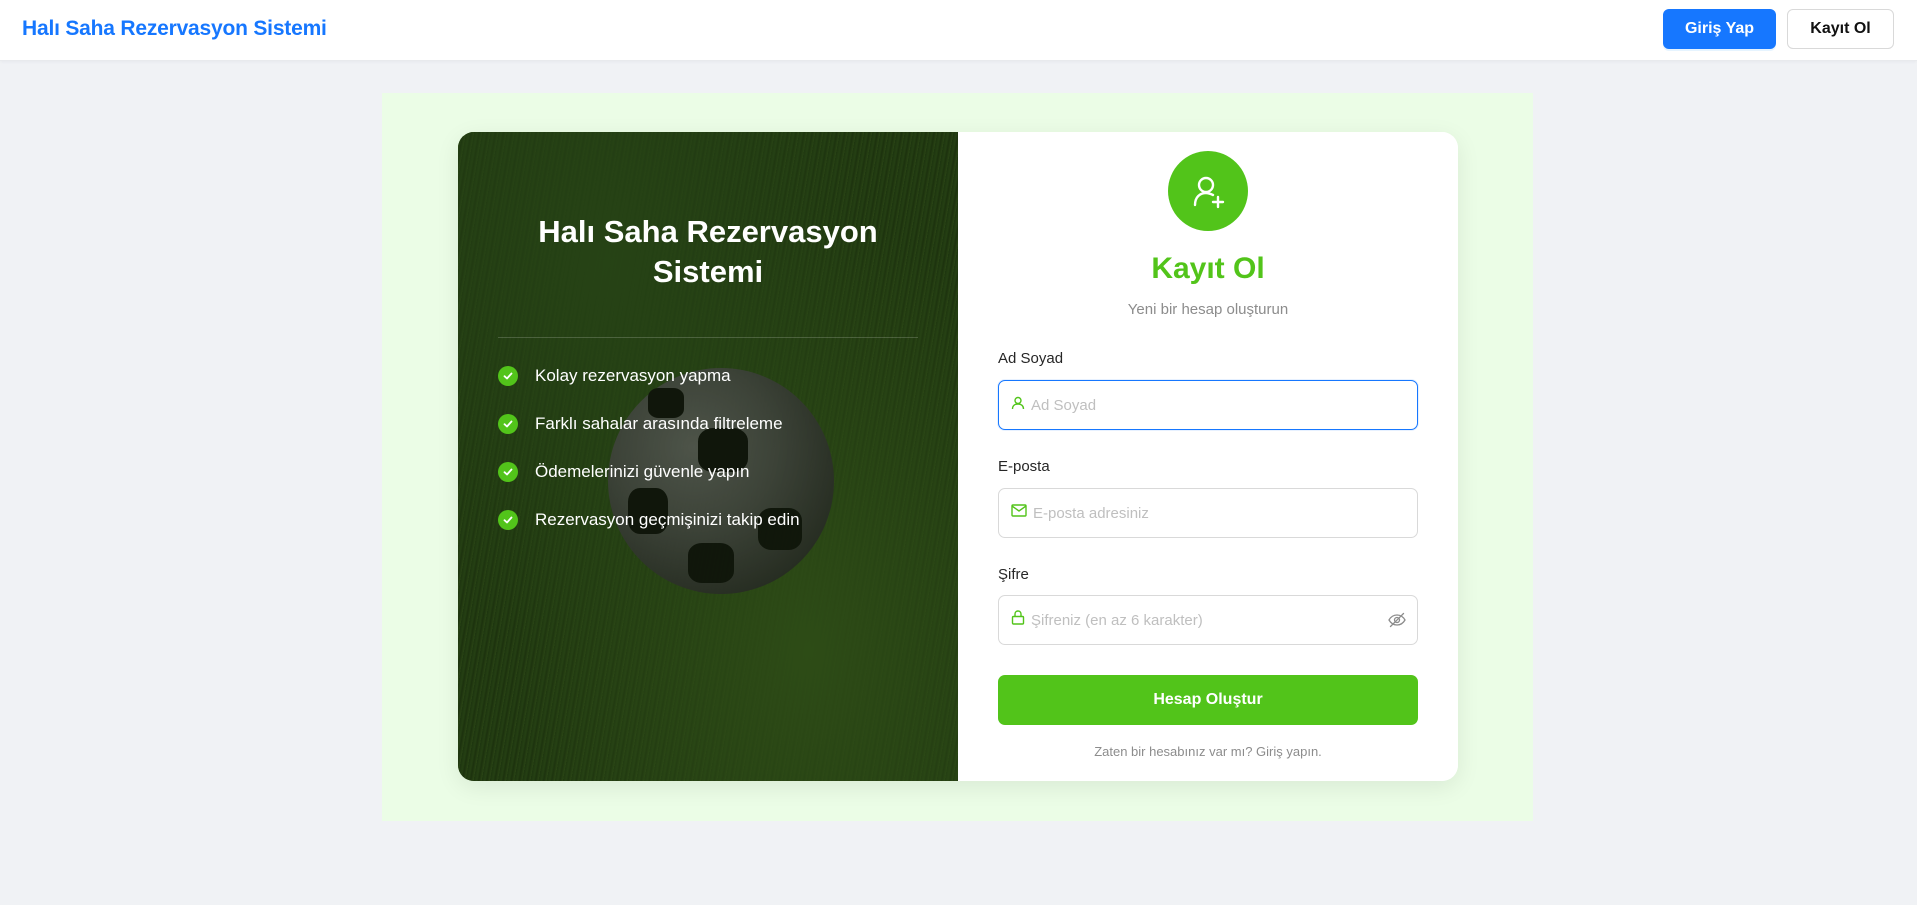 Image resolution: width=1917 pixels, height=905 pixels. What do you see at coordinates (1018, 620) in the screenshot?
I see `lock-icon` at bounding box center [1018, 620].